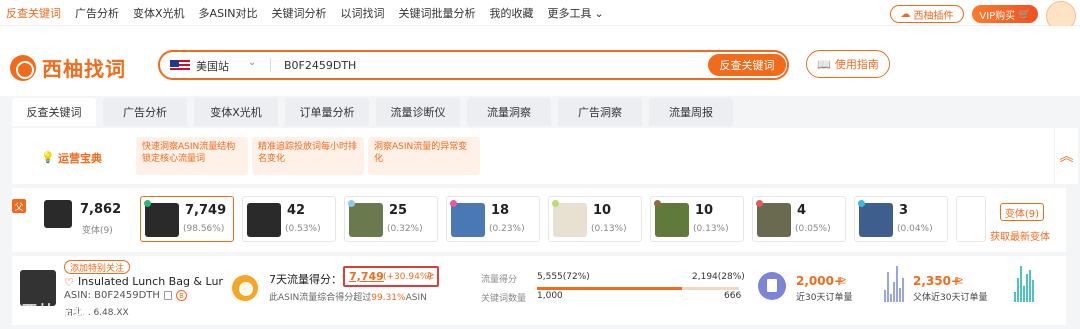 This screenshot has height=329, width=1080. What do you see at coordinates (97, 267) in the screenshot?
I see `add-follow-button: 添加特别关注` at bounding box center [97, 267].